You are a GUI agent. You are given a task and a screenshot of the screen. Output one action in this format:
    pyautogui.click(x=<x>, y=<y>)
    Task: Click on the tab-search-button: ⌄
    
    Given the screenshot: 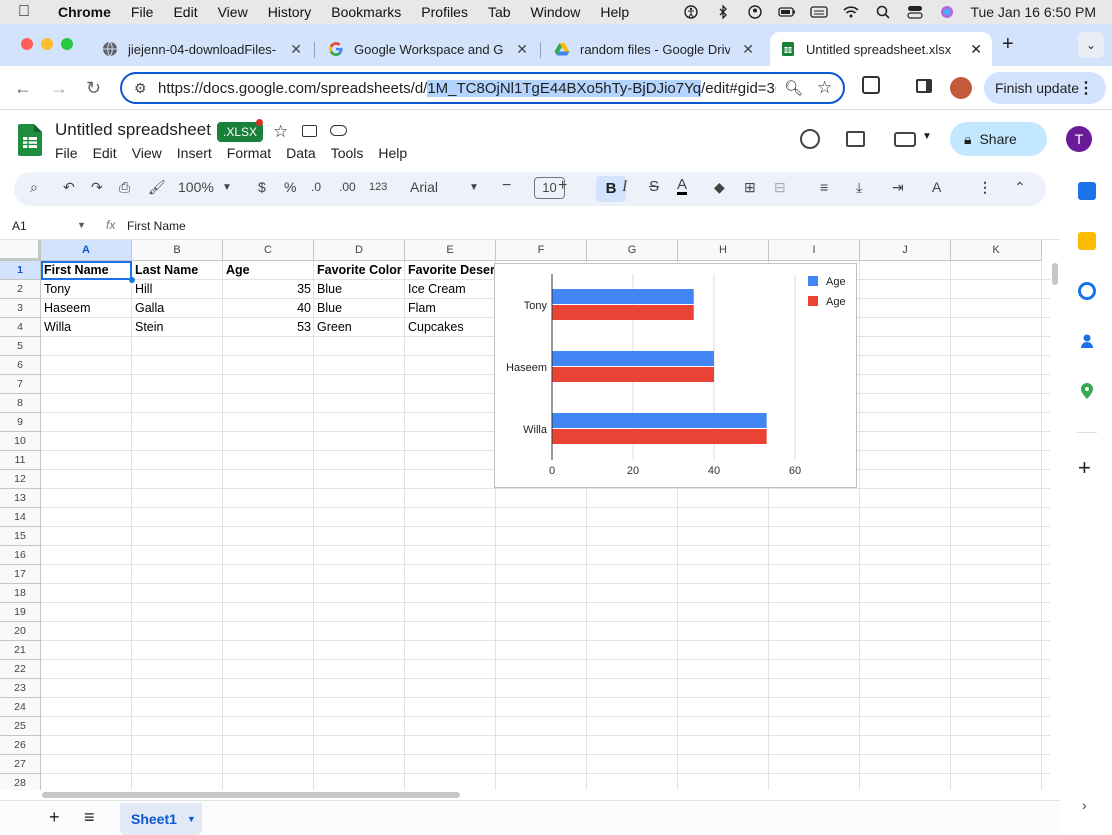 What is the action you would take?
    pyautogui.click(x=1091, y=45)
    